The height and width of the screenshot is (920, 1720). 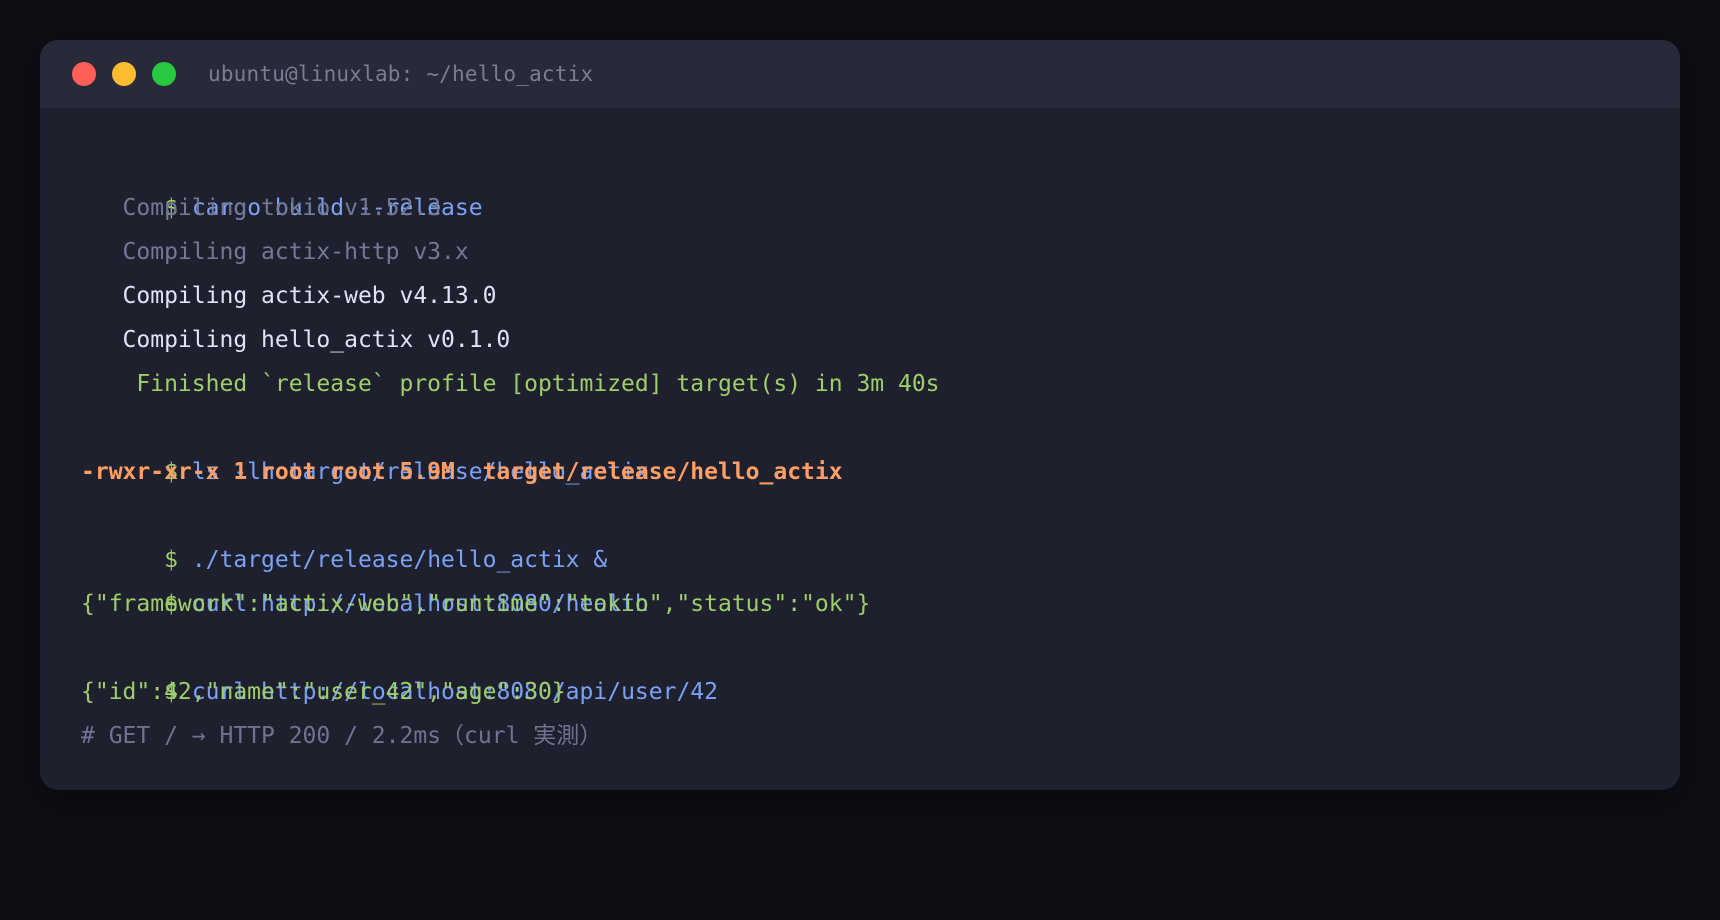 I want to click on title-bar: ubuntu@linuxlab: ~/hello_actix, so click(x=860, y=74).